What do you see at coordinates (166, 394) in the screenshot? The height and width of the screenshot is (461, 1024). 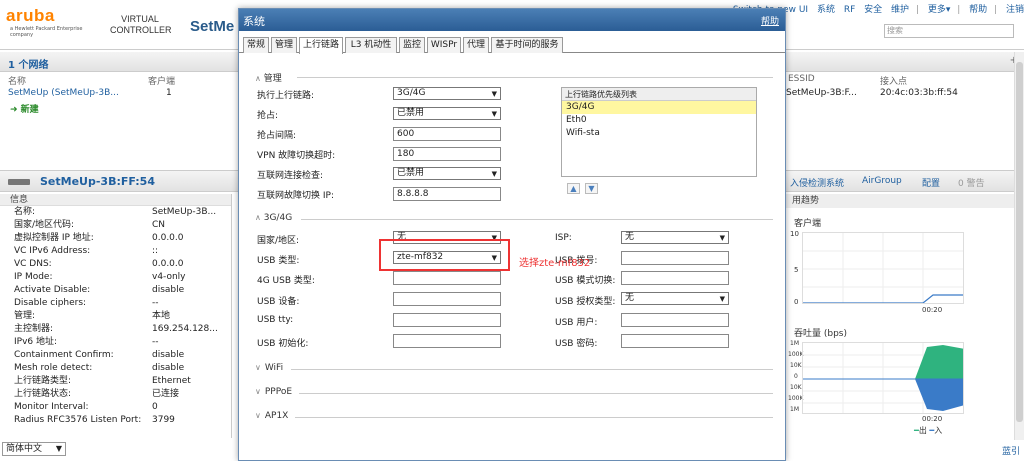 I see `info-value: 已连接` at bounding box center [166, 394].